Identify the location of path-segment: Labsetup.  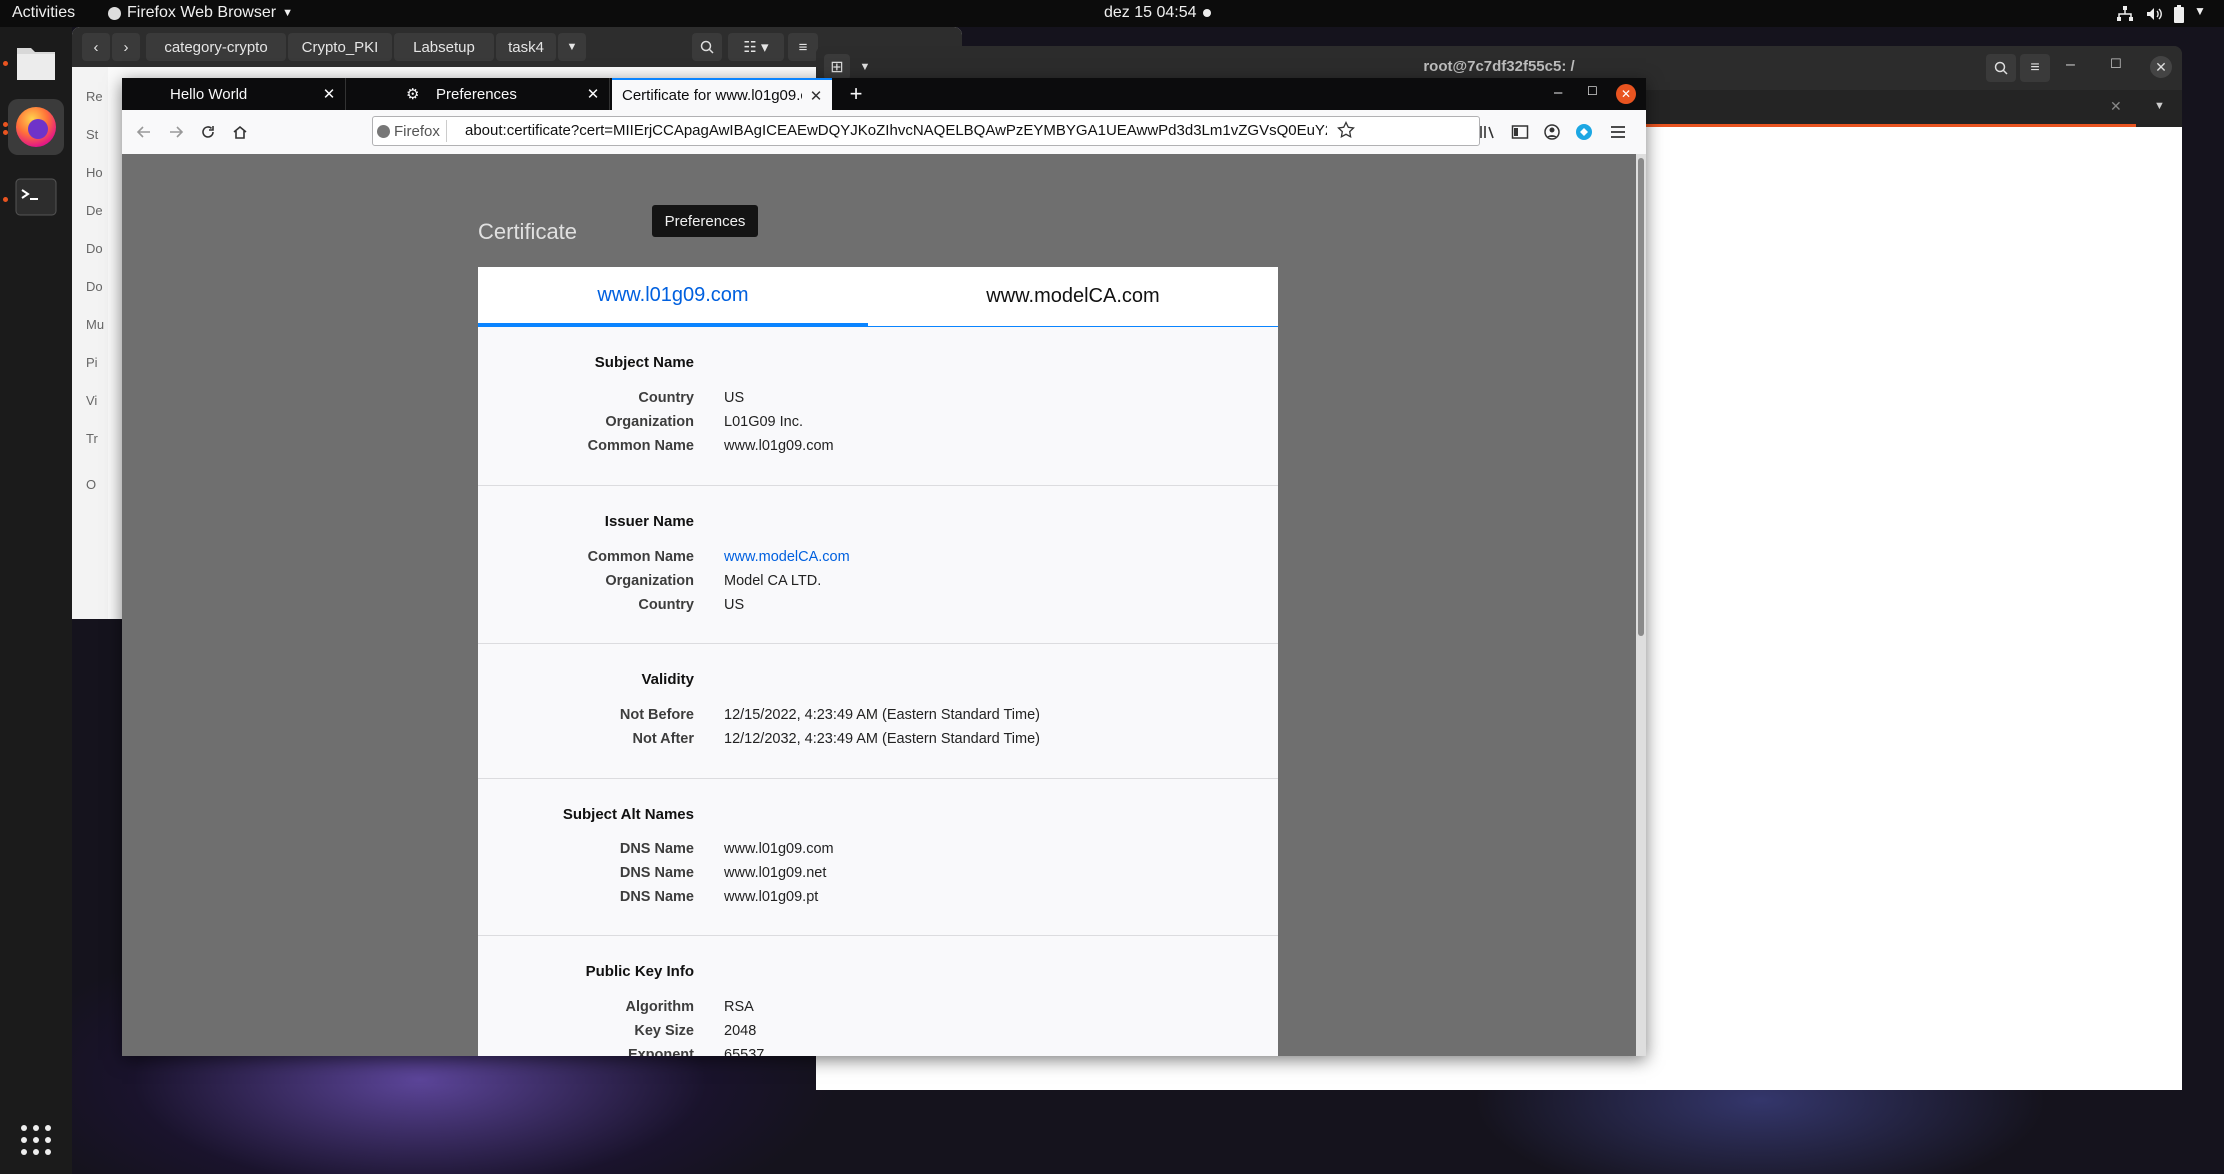
(444, 47).